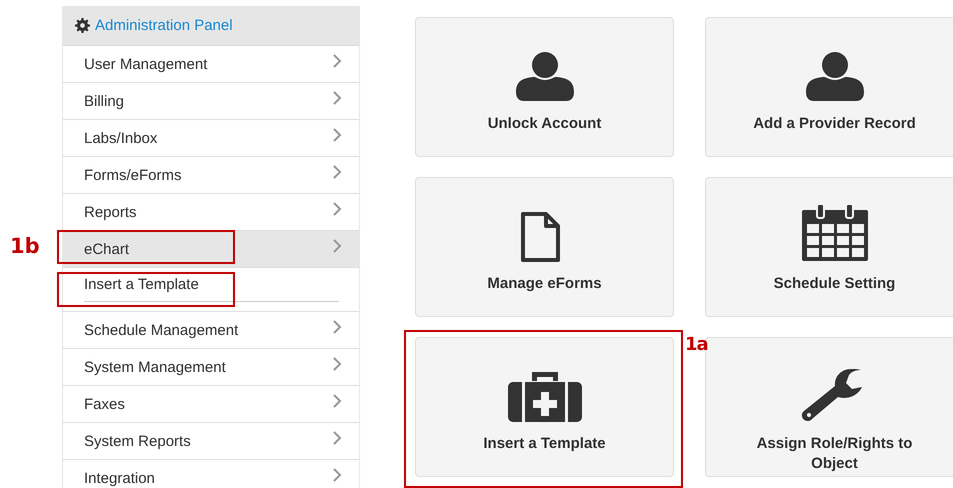 The width and height of the screenshot is (953, 488). Describe the element at coordinates (164, 25) in the screenshot. I see `panel-title: Administration Panel` at that location.